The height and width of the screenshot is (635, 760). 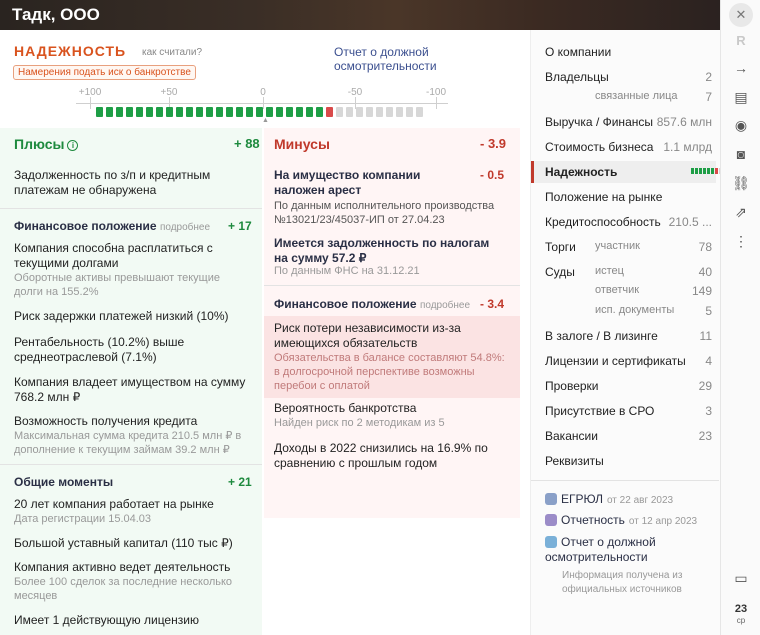 I want to click on scale-label: +50, so click(x=169, y=92).